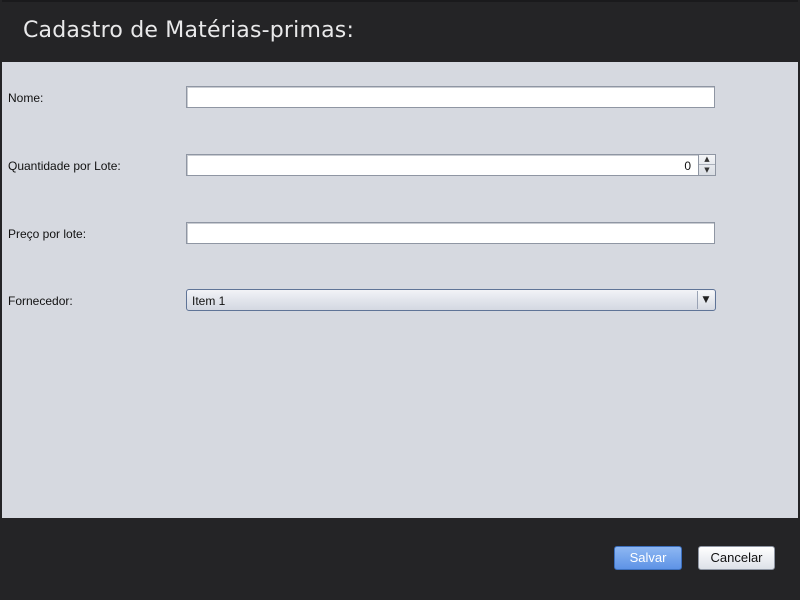 The width and height of the screenshot is (800, 600). I want to click on quantidade-label: Quantidade por Lote:, so click(64, 166).